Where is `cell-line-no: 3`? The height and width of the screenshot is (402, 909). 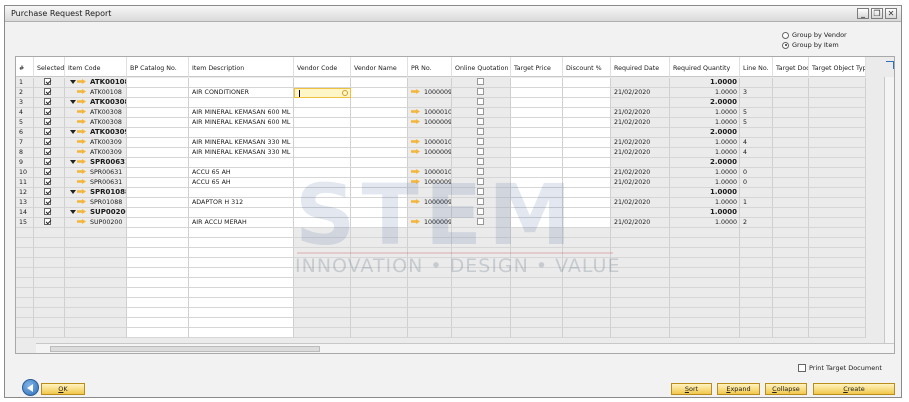
cell-line-no: 3 is located at coordinates (756, 93).